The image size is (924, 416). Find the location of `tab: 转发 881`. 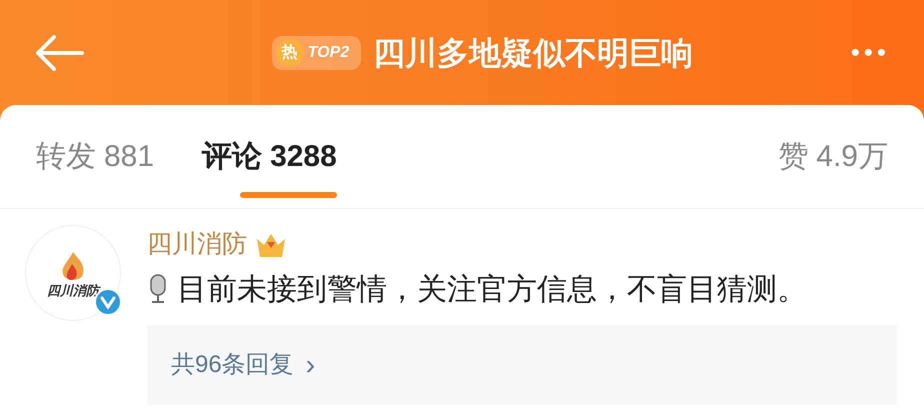

tab: 转发 881 is located at coordinates (95, 156).